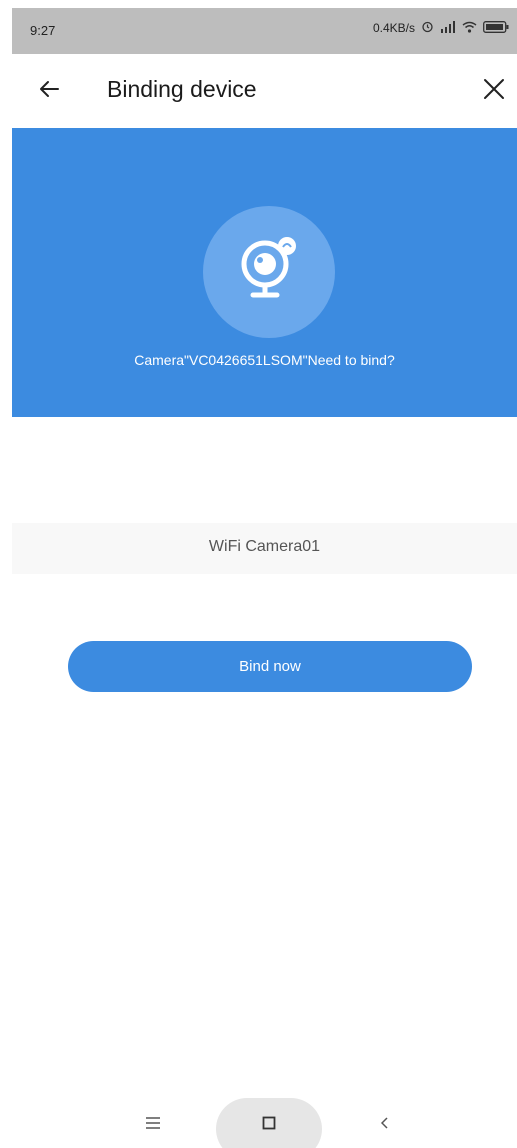 Image resolution: width=517 pixels, height=1148 pixels. Describe the element at coordinates (469, 28) in the screenshot. I see `wifi-icon` at that location.